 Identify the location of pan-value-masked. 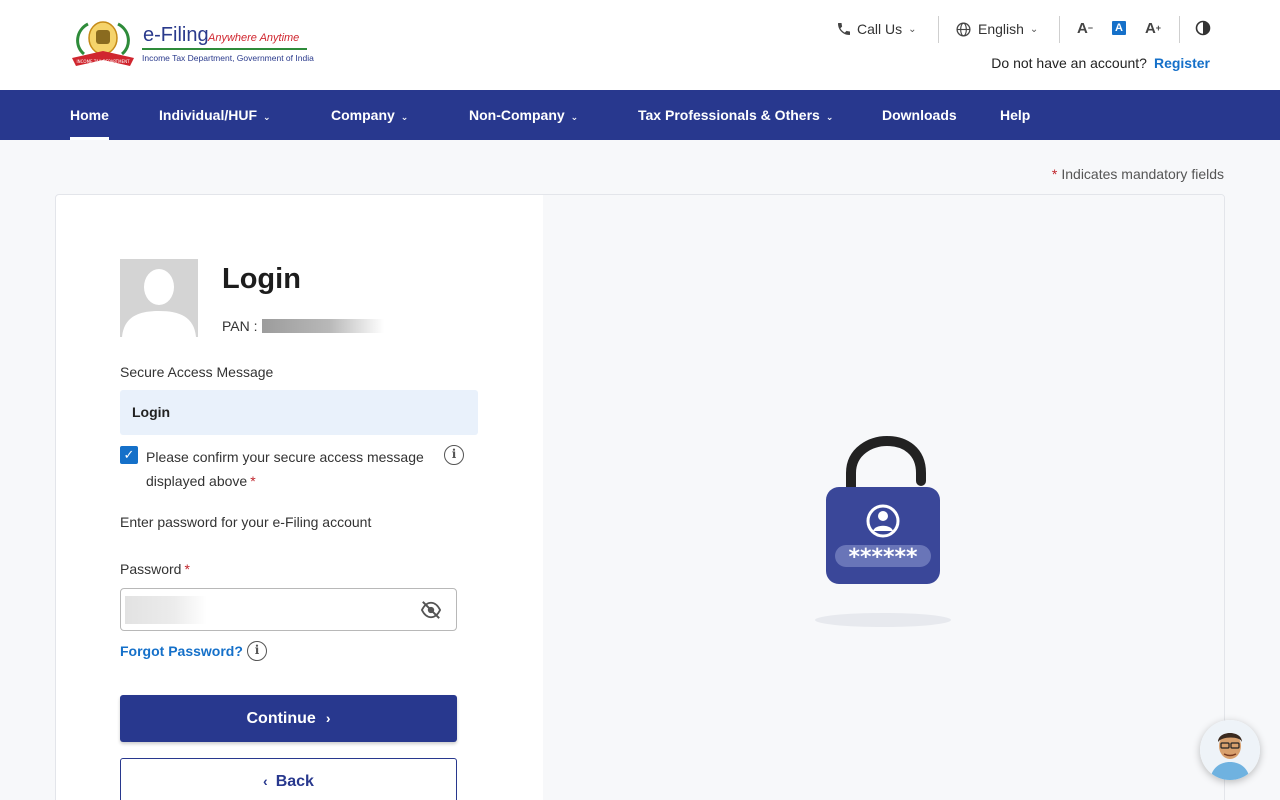
(322, 326).